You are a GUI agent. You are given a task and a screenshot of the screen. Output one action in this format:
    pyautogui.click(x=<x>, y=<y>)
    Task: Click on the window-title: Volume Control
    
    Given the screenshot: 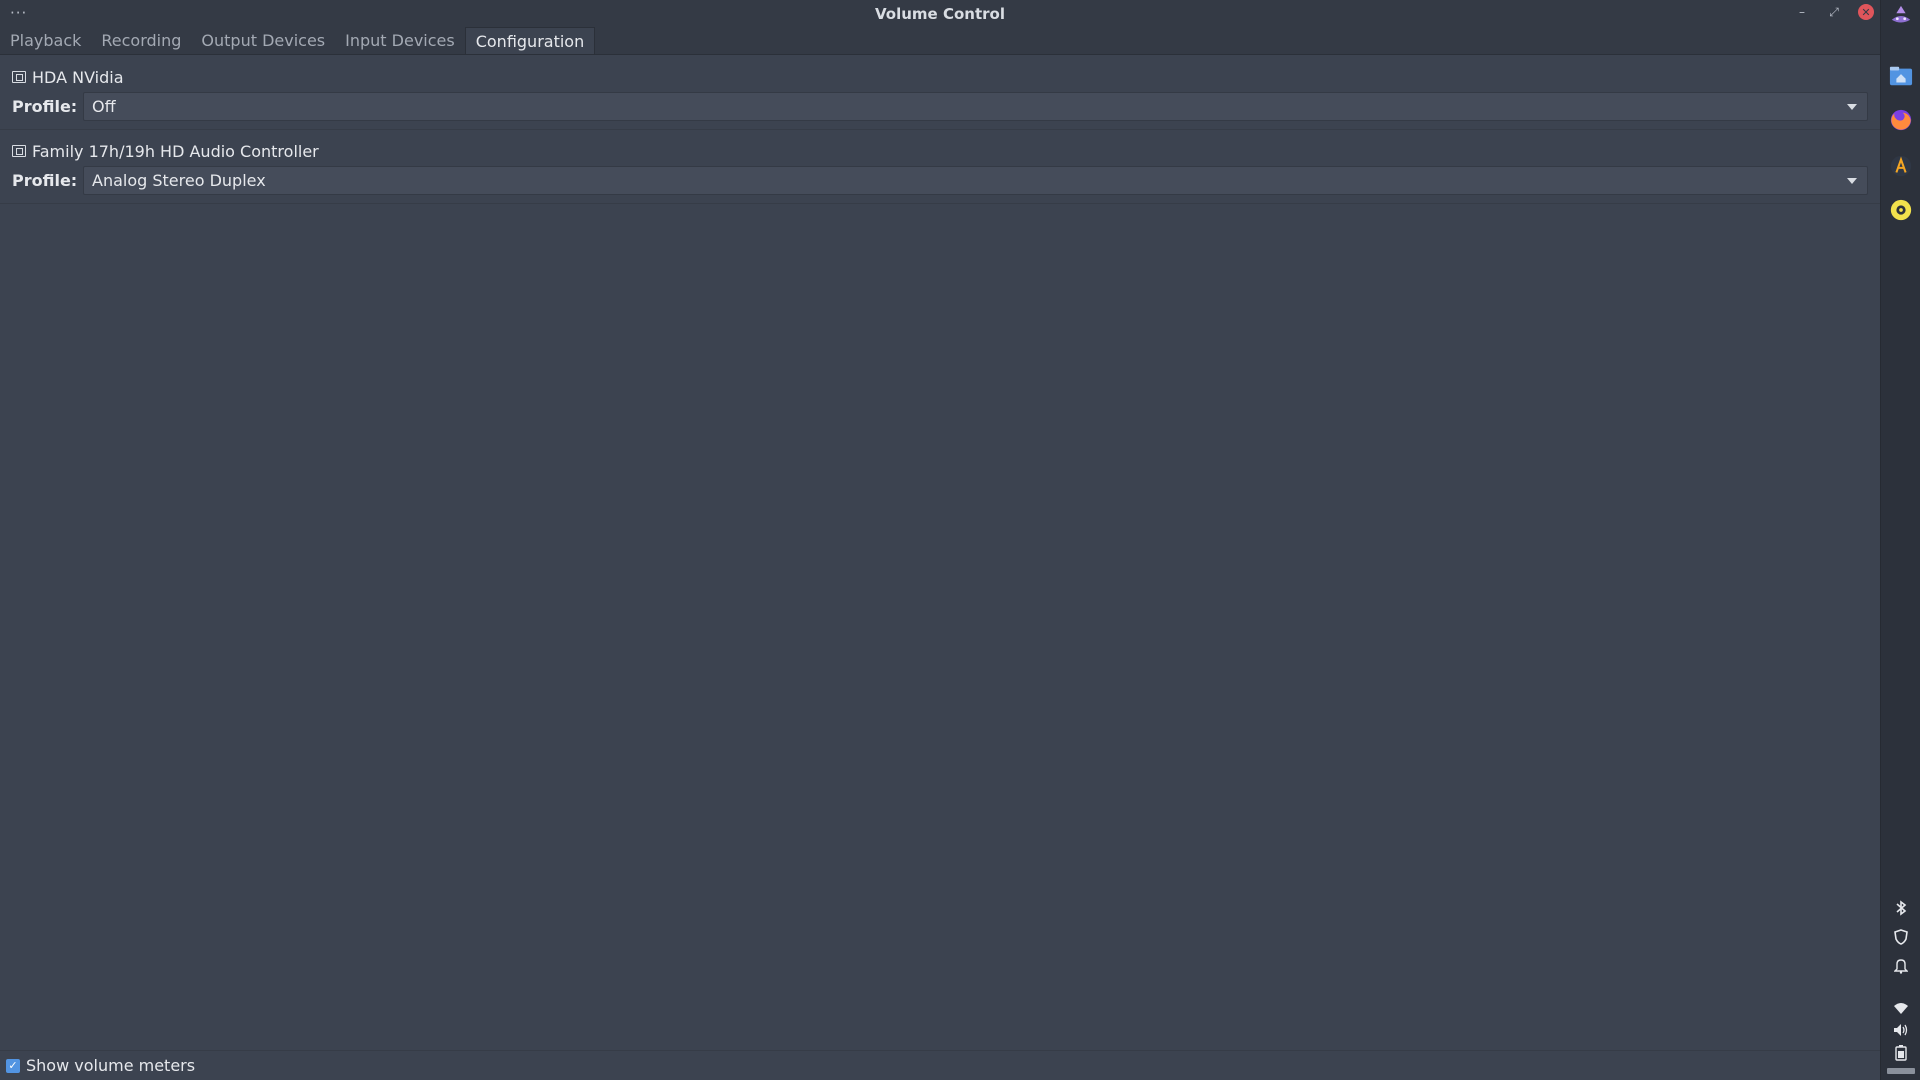 What is the action you would take?
    pyautogui.click(x=940, y=14)
    